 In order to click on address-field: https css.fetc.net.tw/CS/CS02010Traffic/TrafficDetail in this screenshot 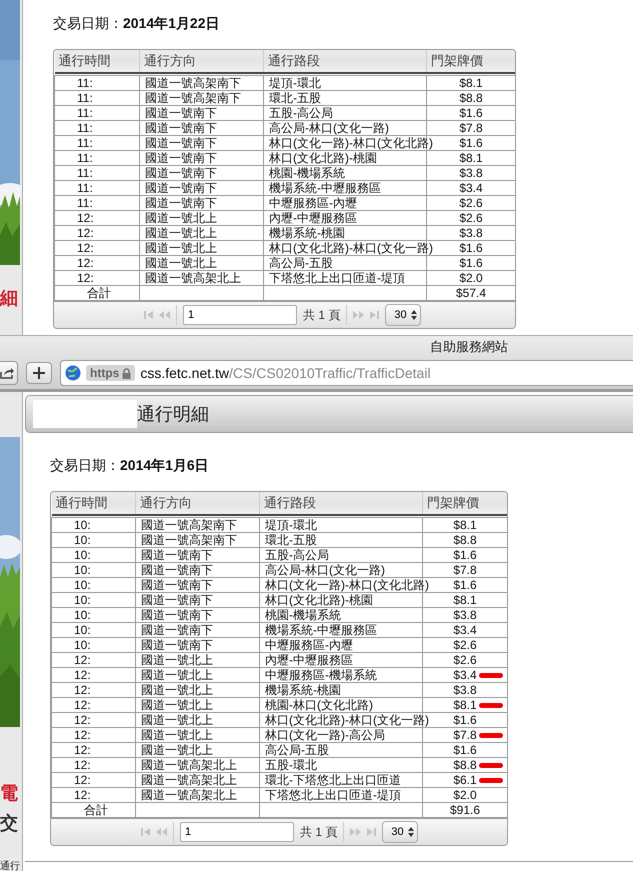, I will do `click(346, 373)`.